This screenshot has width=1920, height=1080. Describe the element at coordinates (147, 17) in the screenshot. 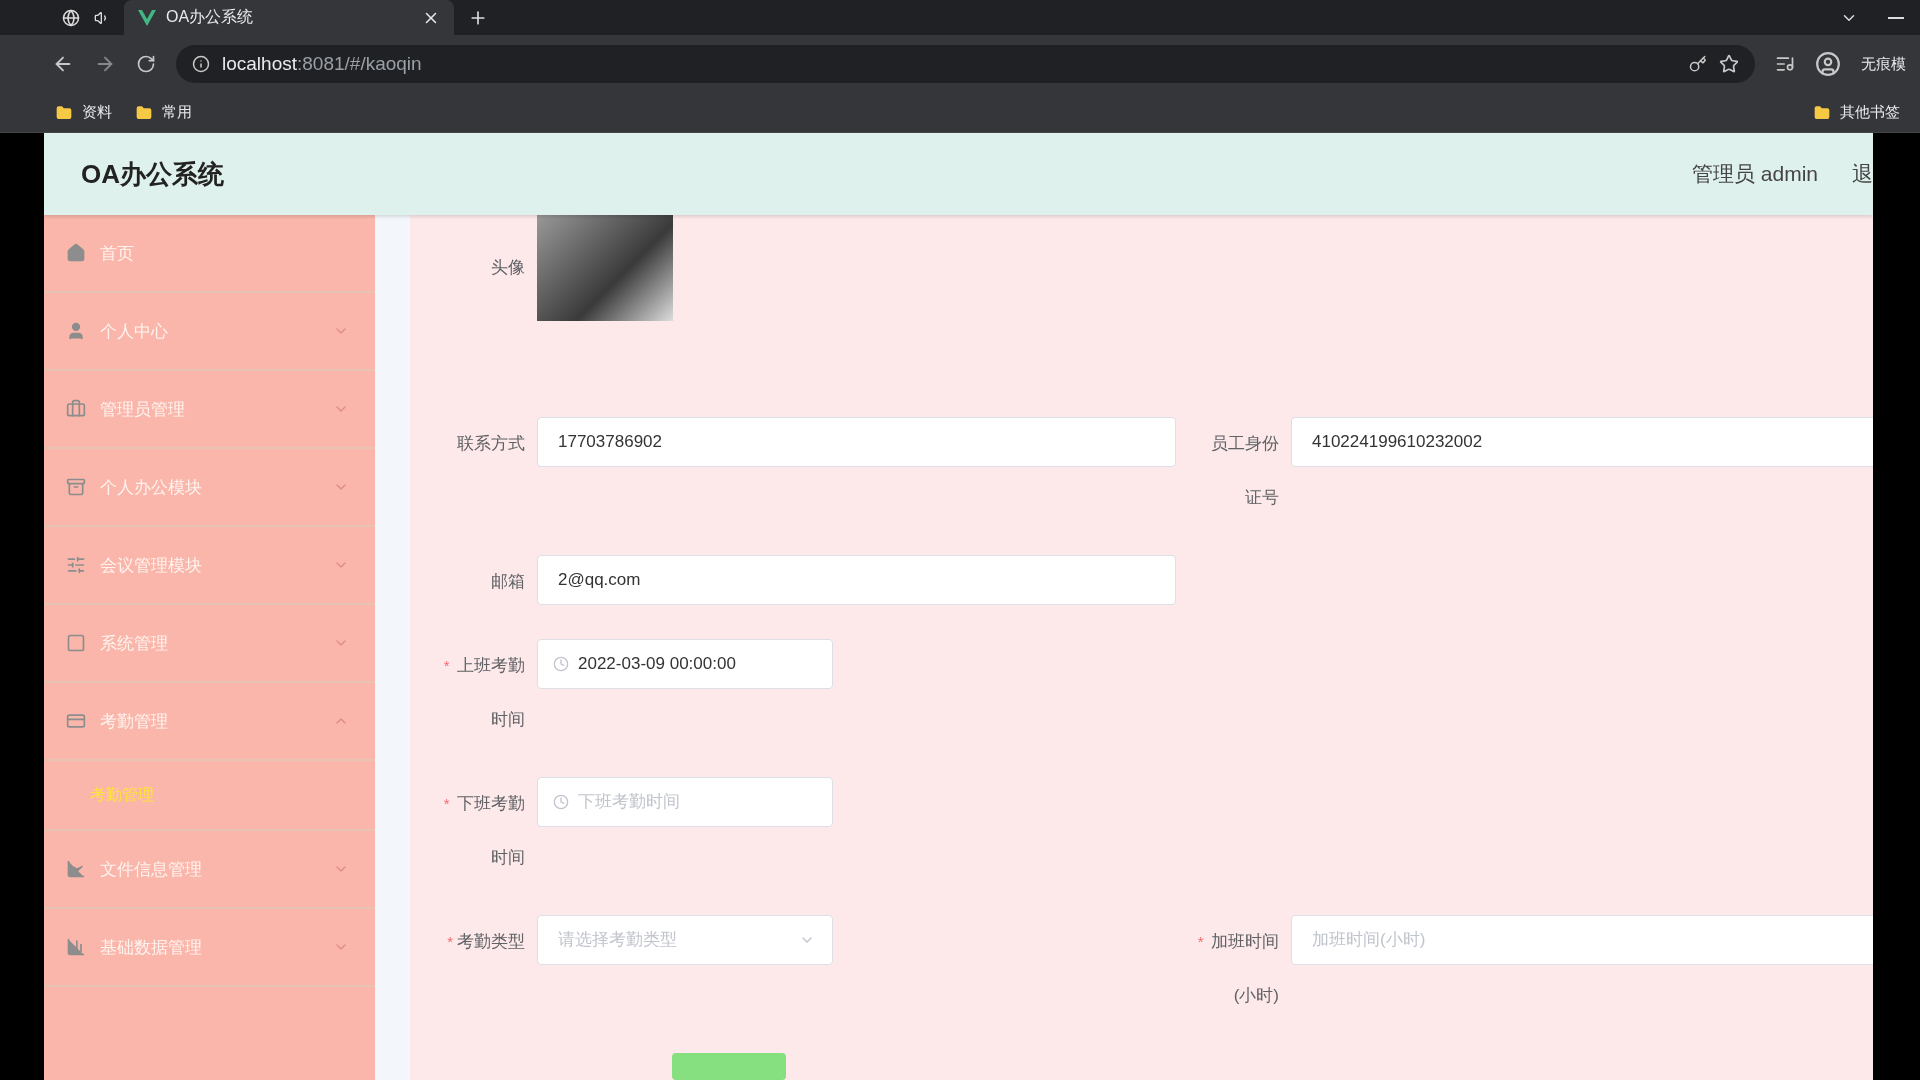

I see `v-logo-icon` at that location.